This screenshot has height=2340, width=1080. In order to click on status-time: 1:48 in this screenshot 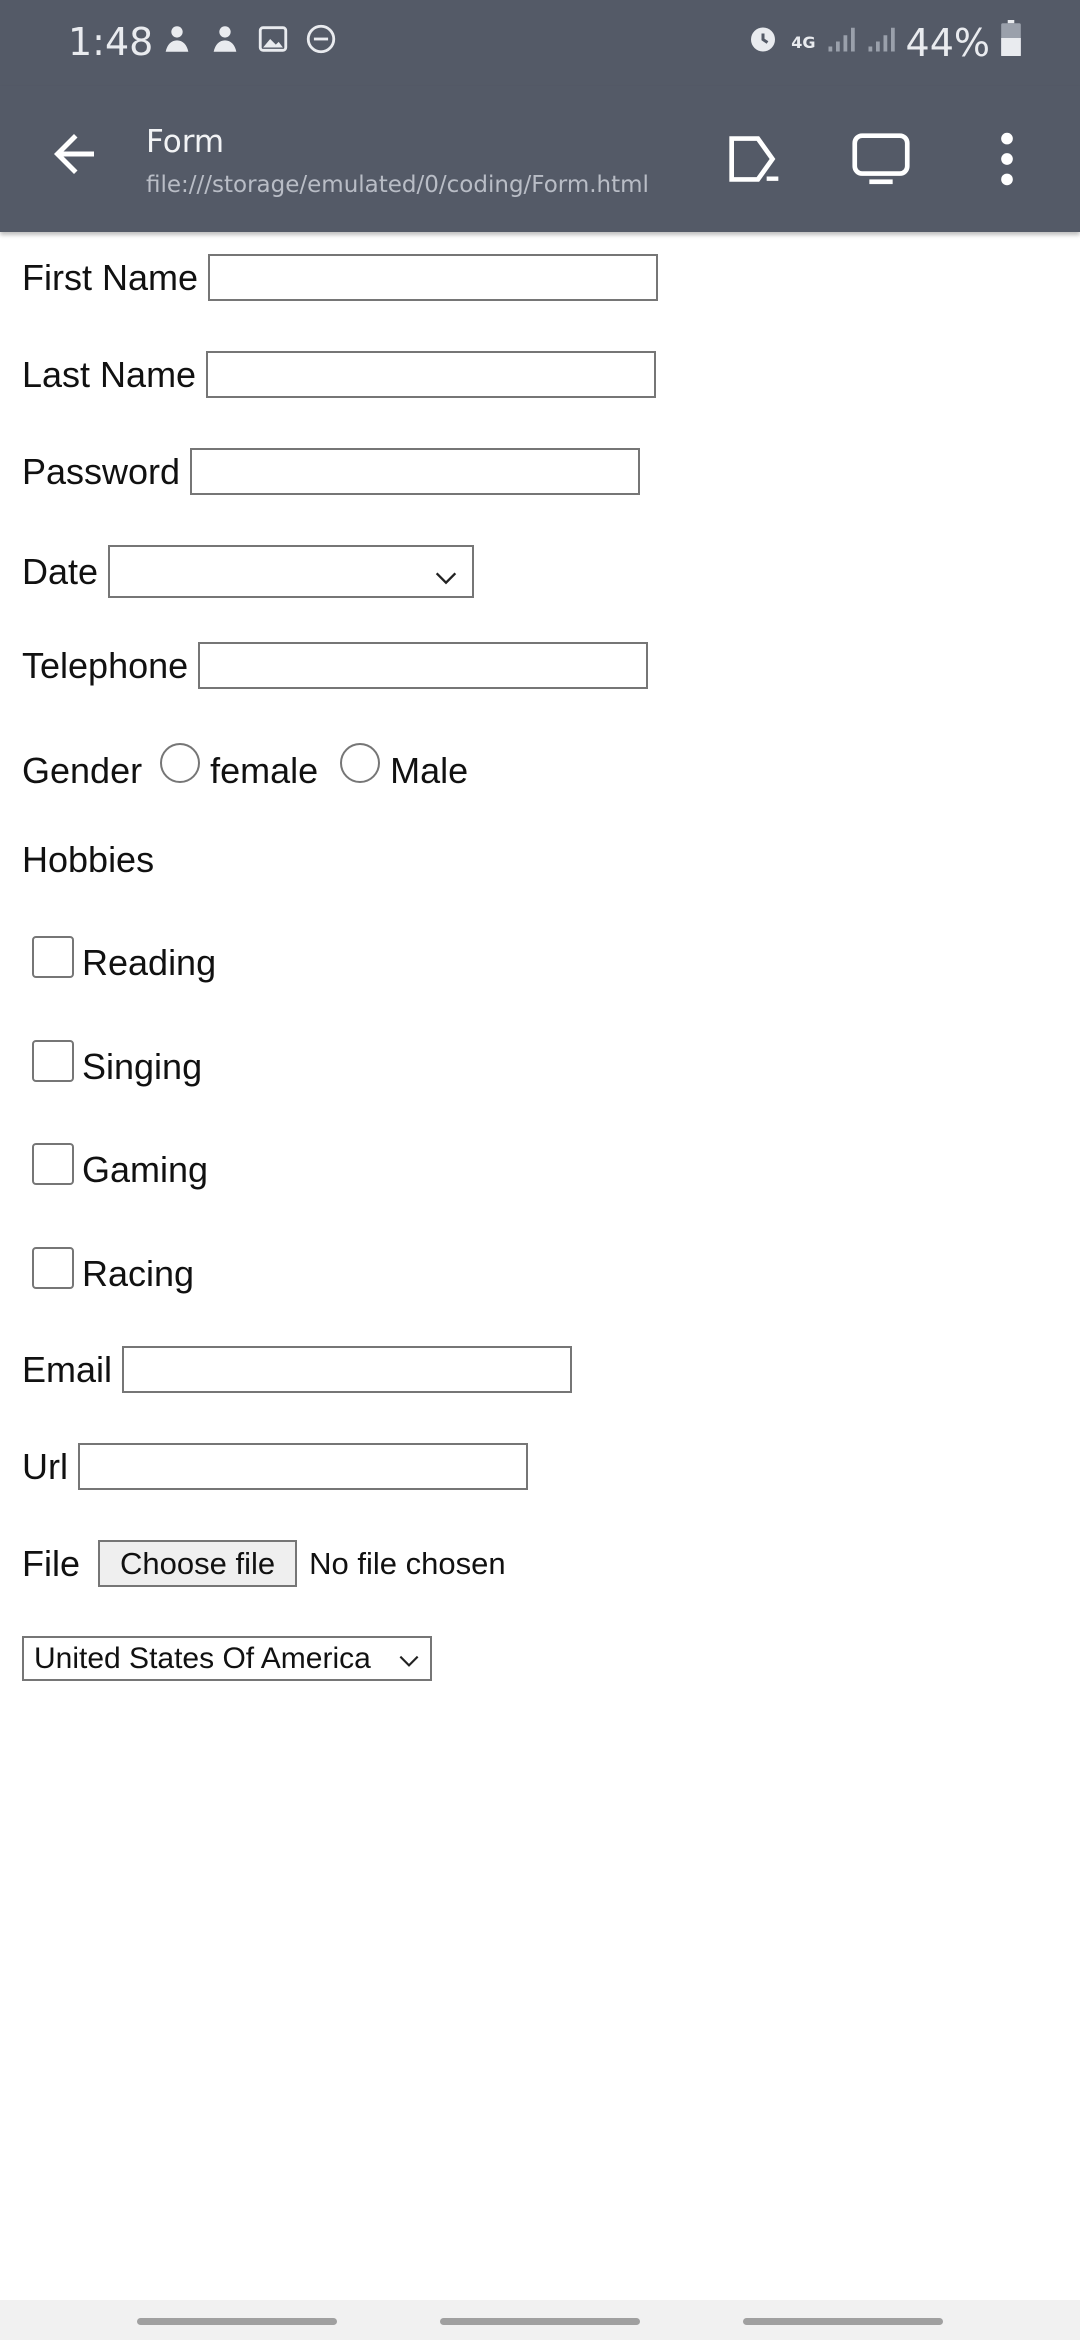, I will do `click(111, 42)`.